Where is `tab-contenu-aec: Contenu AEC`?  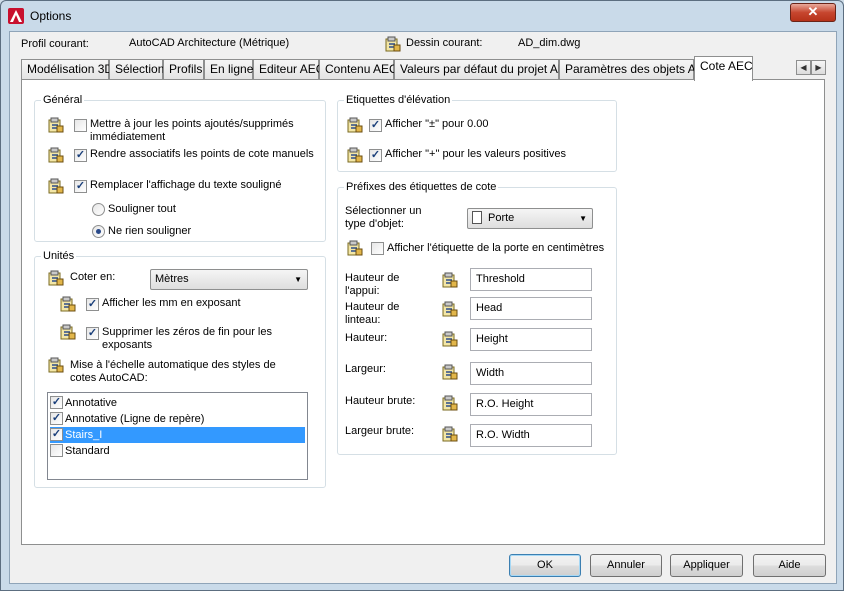 tab-contenu-aec: Contenu AEC is located at coordinates (358, 69).